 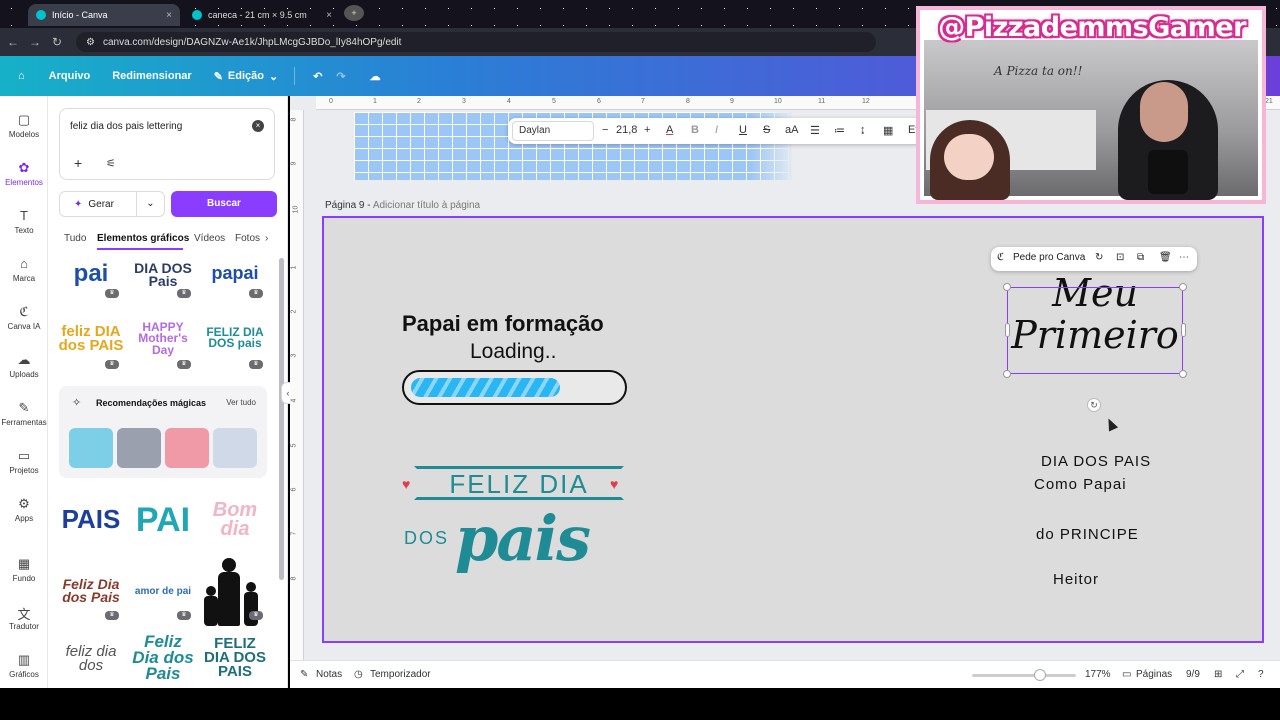 What do you see at coordinates (91, 274) in the screenshot?
I see `graphic-thumb: pai` at bounding box center [91, 274].